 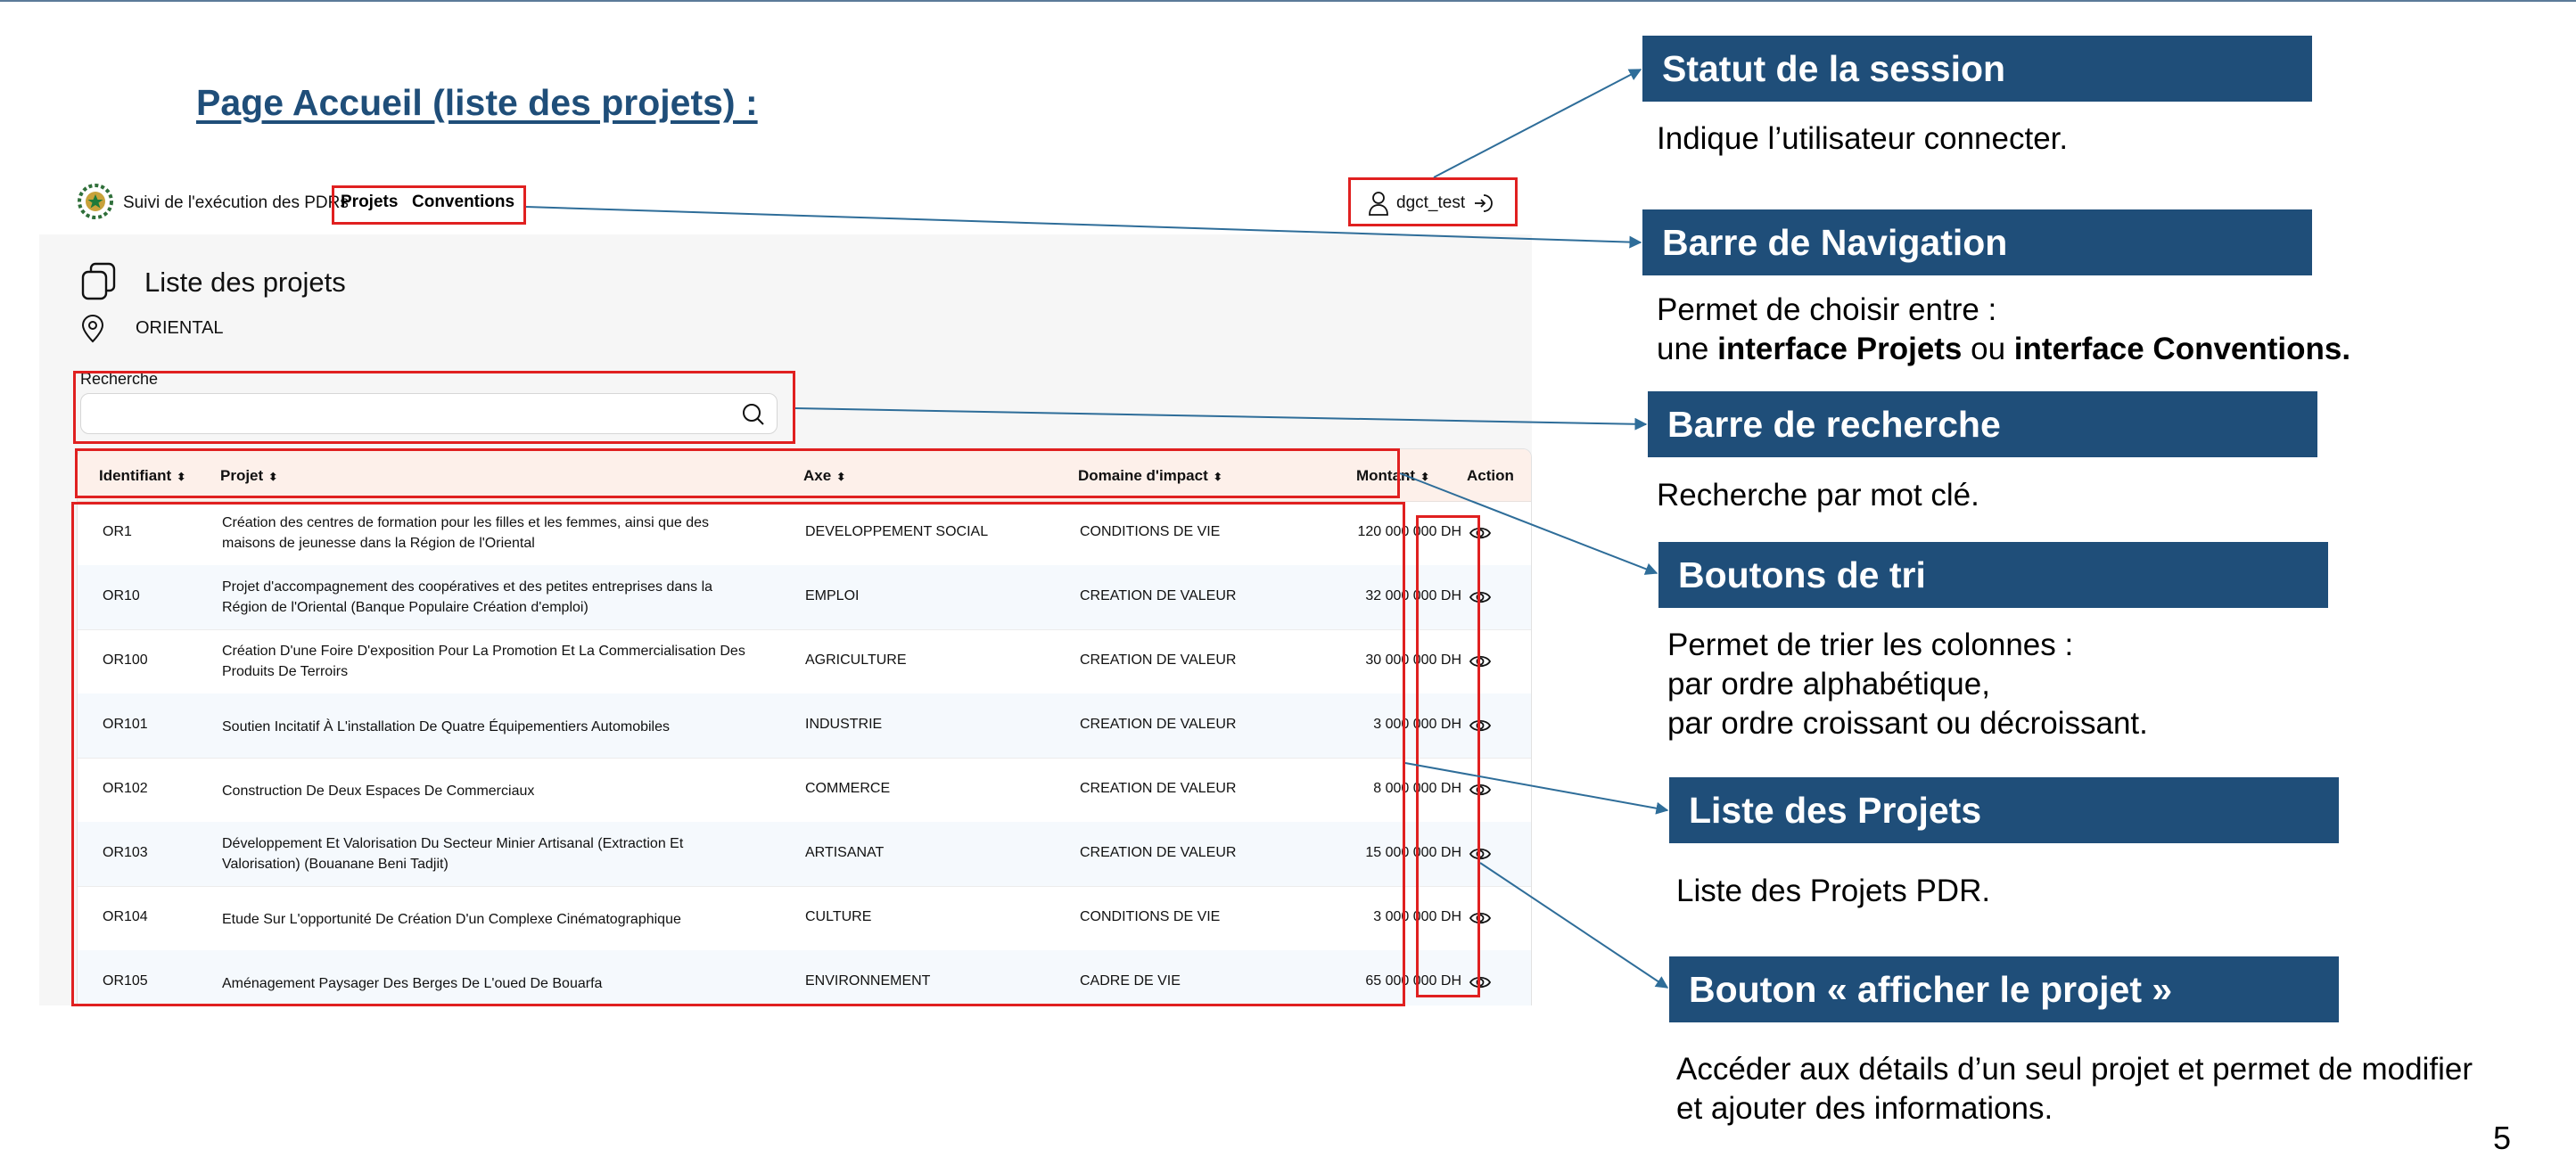 I want to click on callout-sort-desc-1: Permet de trier les colonnes :, so click(x=1870, y=645).